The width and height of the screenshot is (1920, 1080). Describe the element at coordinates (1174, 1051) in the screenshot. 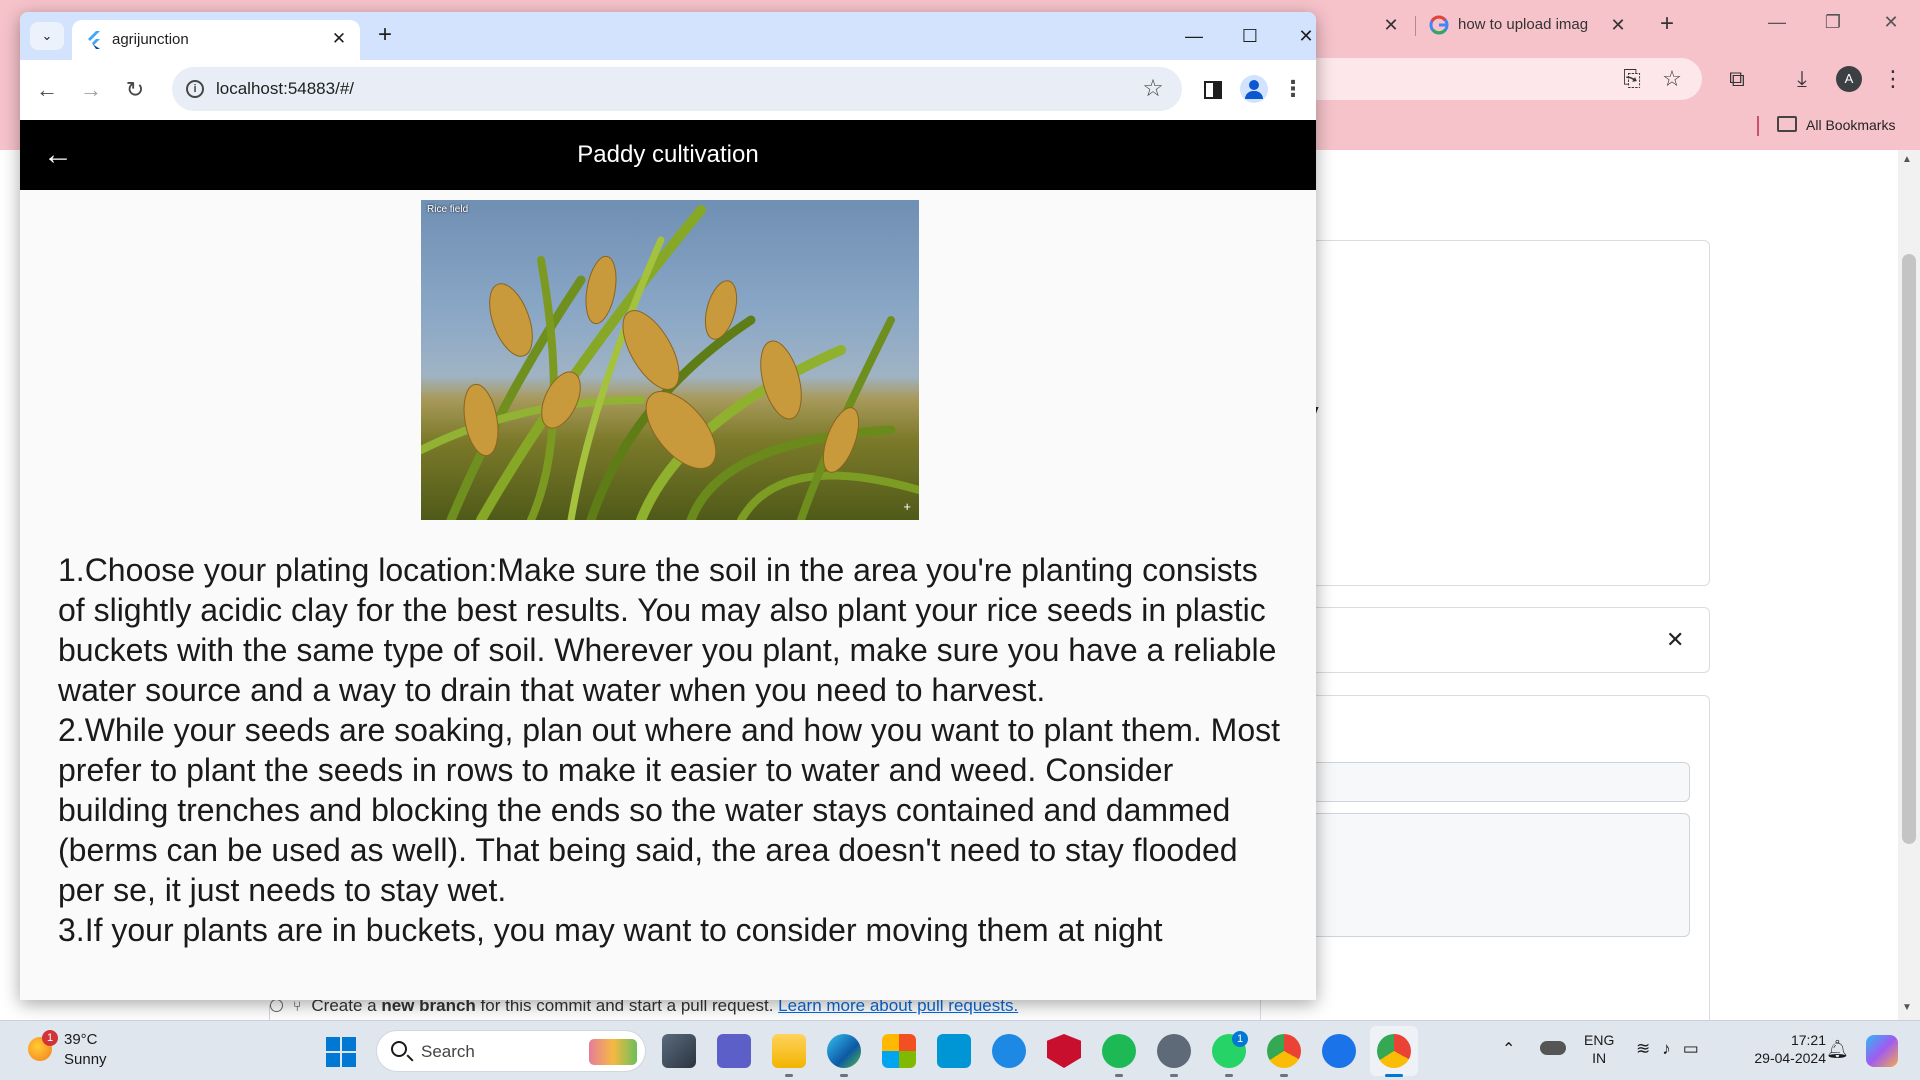

I see `settings-icon` at that location.